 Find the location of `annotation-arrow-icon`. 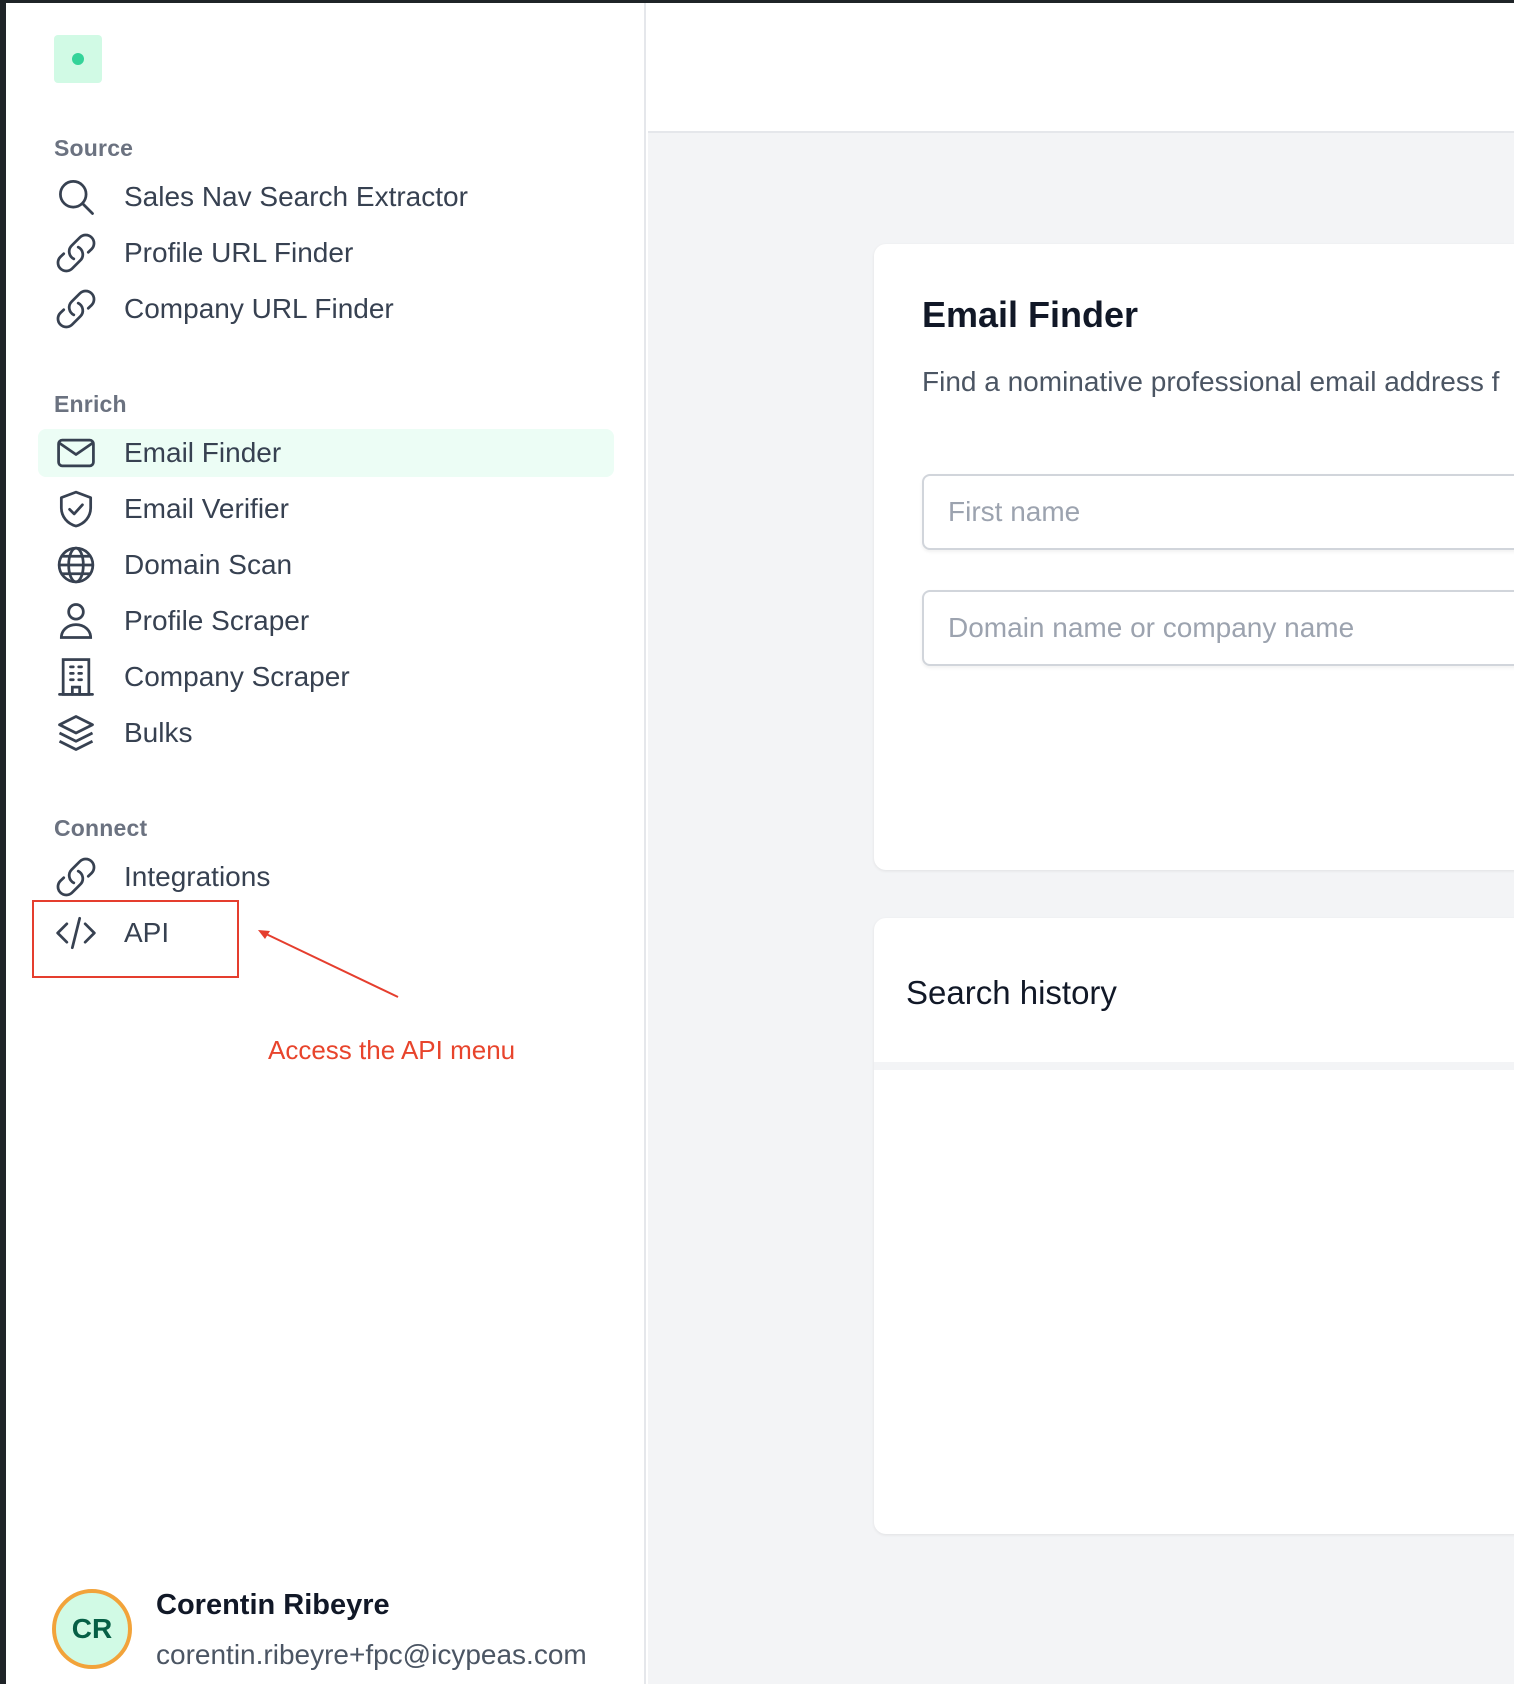

annotation-arrow-icon is located at coordinates (328, 964).